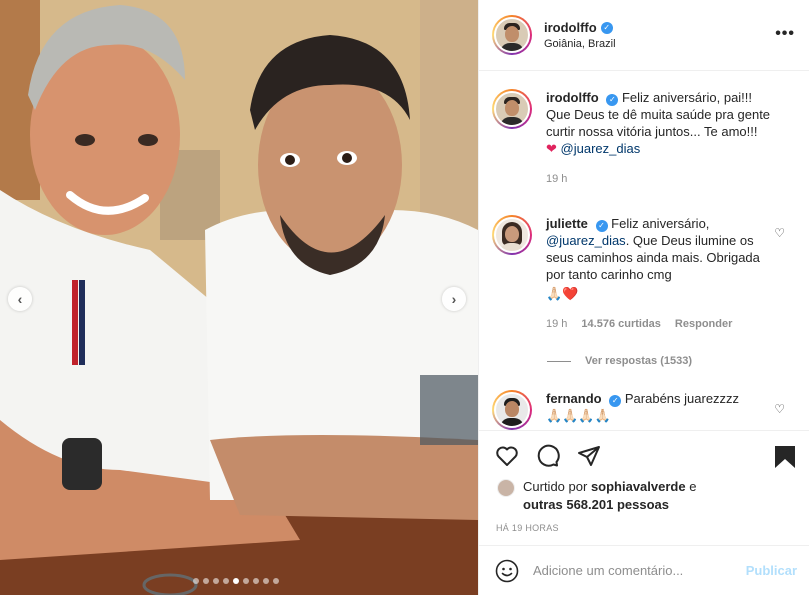 Image resolution: width=809 pixels, height=595 pixels. Describe the element at coordinates (638, 486) in the screenshot. I see `liker-username: sophiavalverde` at that location.